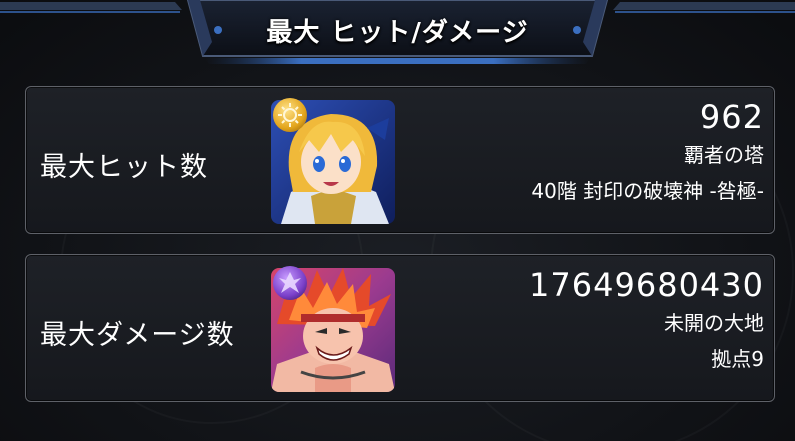 This screenshot has height=441, width=795. Describe the element at coordinates (290, 115) in the screenshot. I see `gold-sun-element-icon` at that location.